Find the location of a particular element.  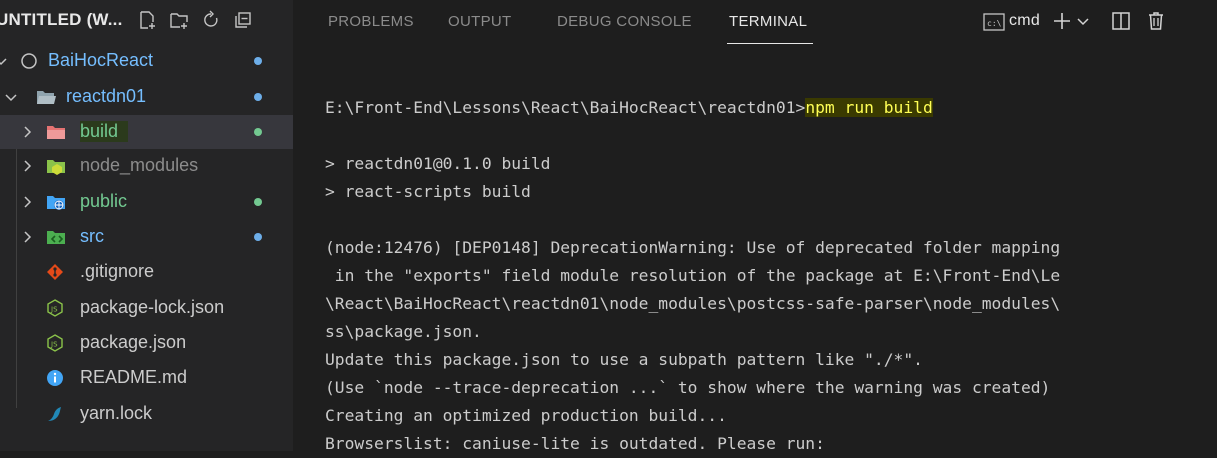

build-folder-icon is located at coordinates (56, 132).